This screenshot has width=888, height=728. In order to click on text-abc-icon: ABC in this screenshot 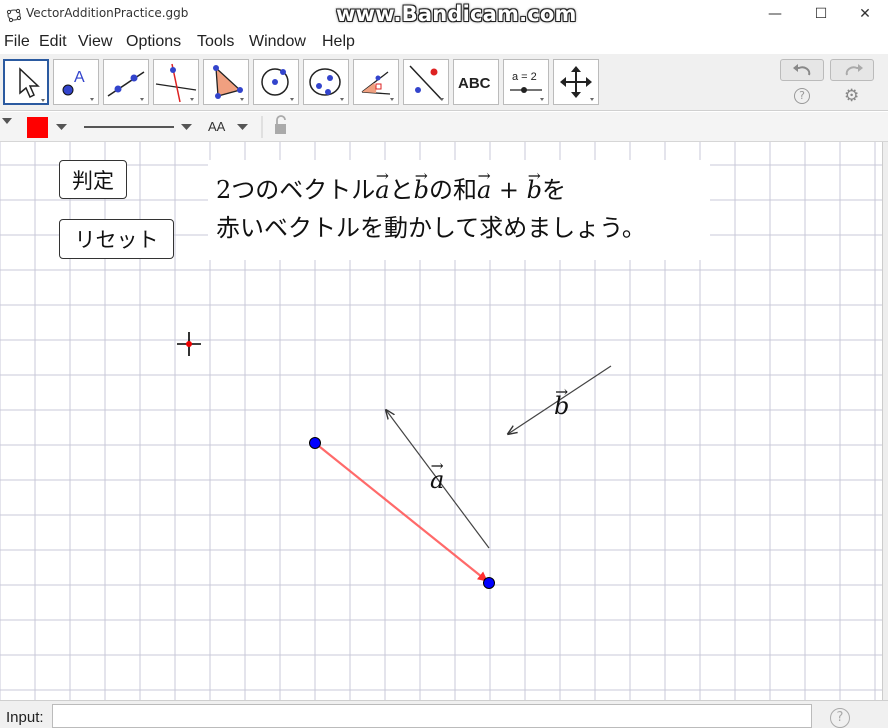, I will do `click(474, 83)`.